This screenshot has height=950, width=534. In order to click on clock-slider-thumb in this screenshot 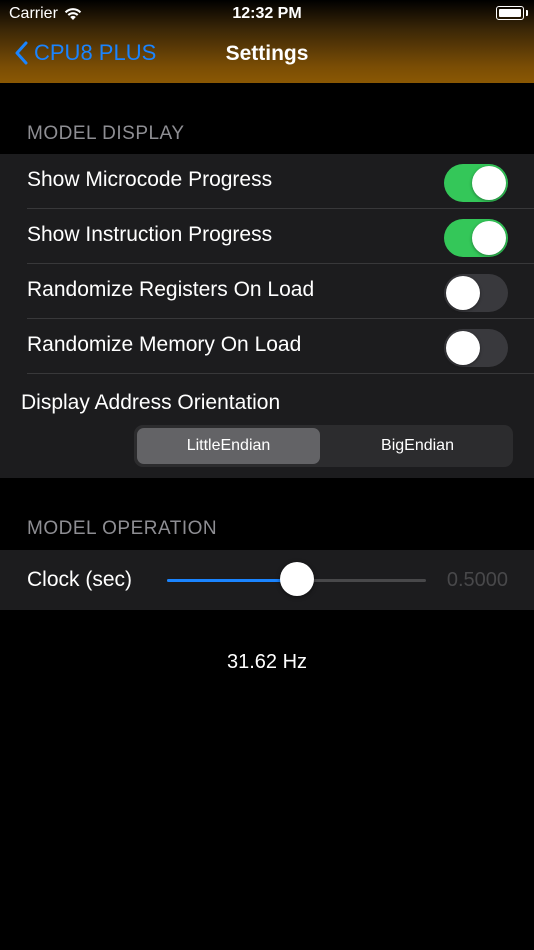, I will do `click(296, 579)`.